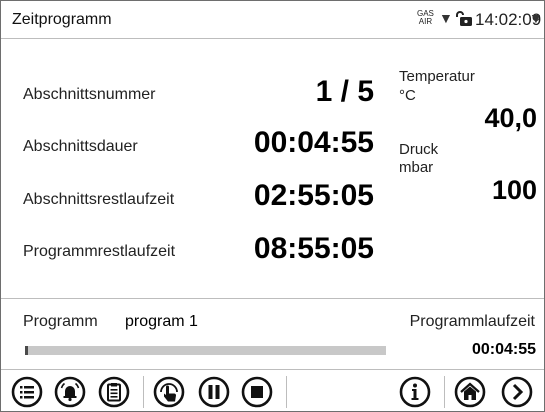  What do you see at coordinates (415, 392) in the screenshot?
I see `info-icon` at bounding box center [415, 392].